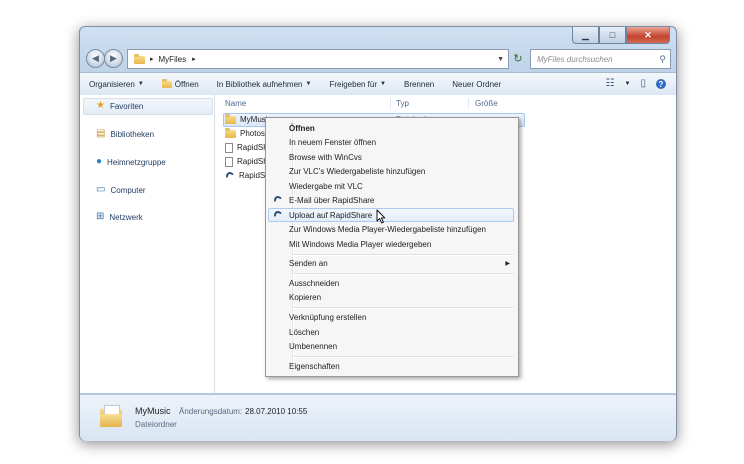 The width and height of the screenshot is (744, 464). Describe the element at coordinates (402, 103) in the screenshot. I see `column-header-type: Typ` at that location.